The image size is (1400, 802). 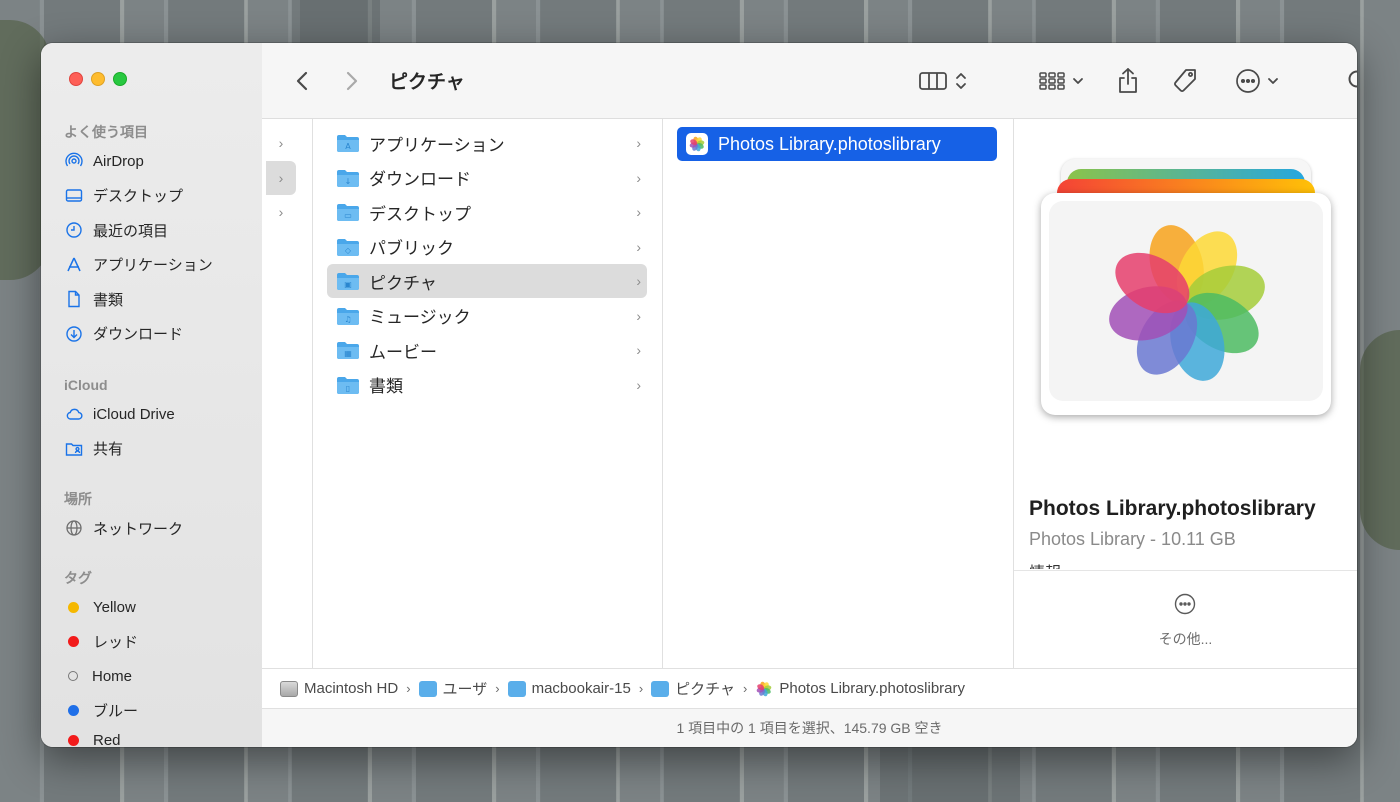 What do you see at coordinates (134, 414) in the screenshot?
I see `sidebar-item-label: iCloud Drive` at bounding box center [134, 414].